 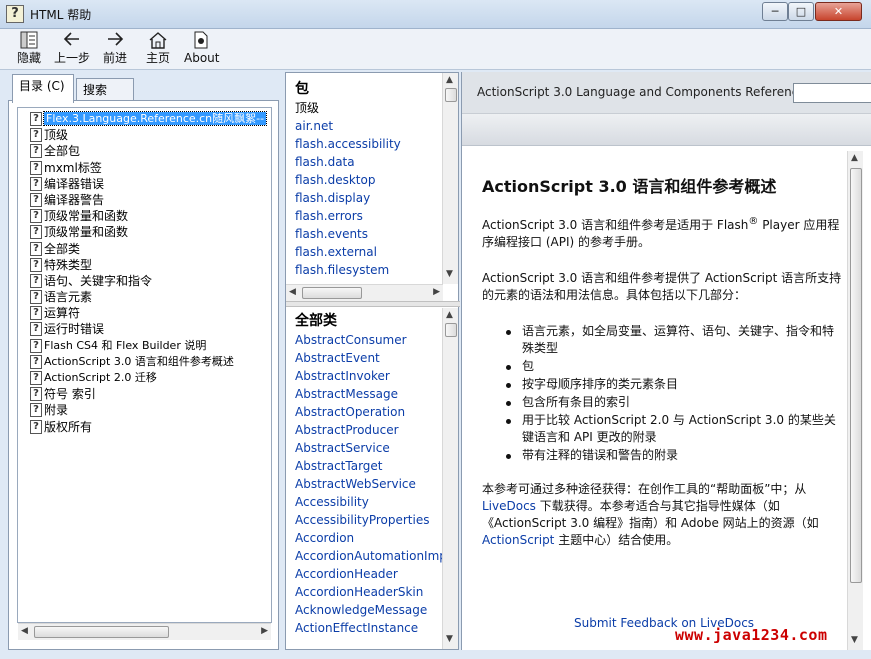 I want to click on package-item: flash.desktop, so click(x=364, y=180).